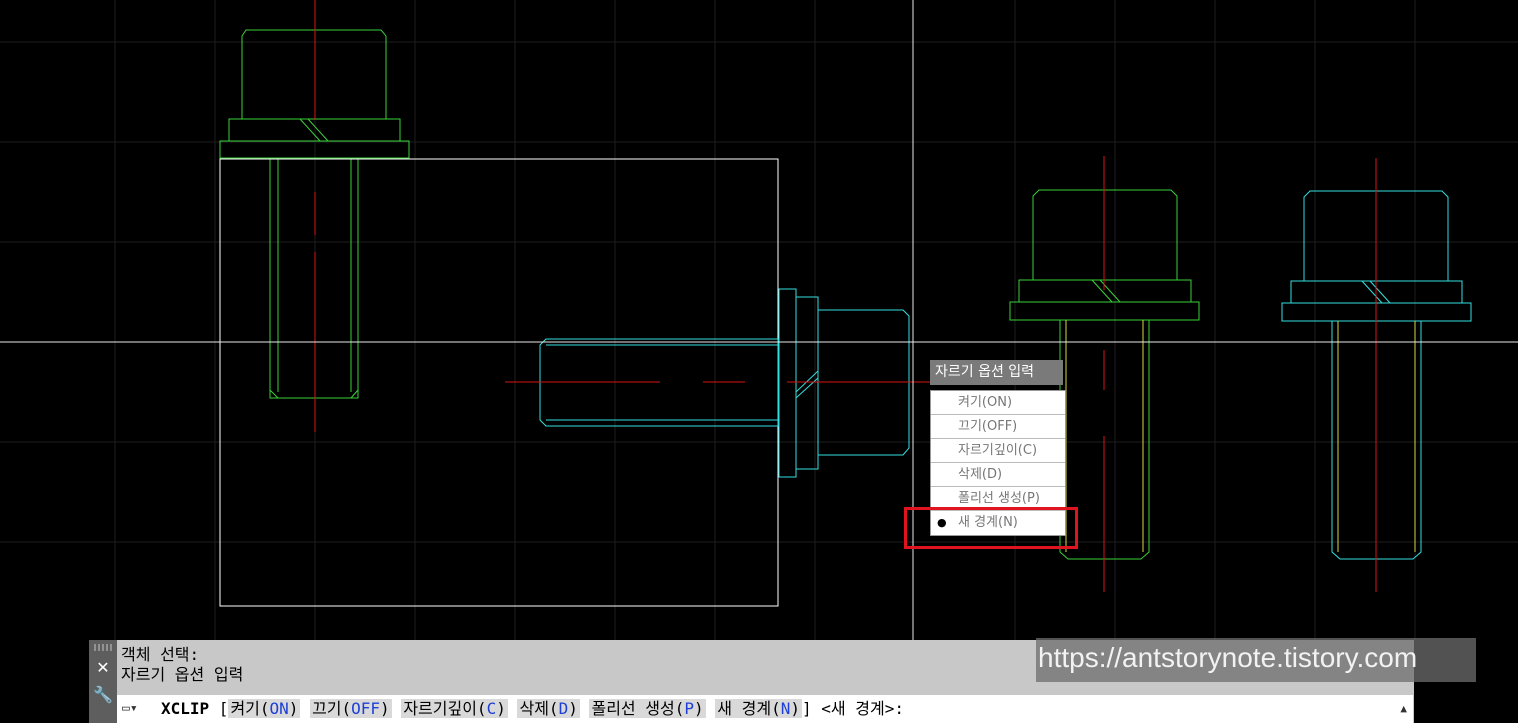 This screenshot has height=723, width=1518. What do you see at coordinates (991, 528) in the screenshot?
I see `new-boundary-highlight` at bounding box center [991, 528].